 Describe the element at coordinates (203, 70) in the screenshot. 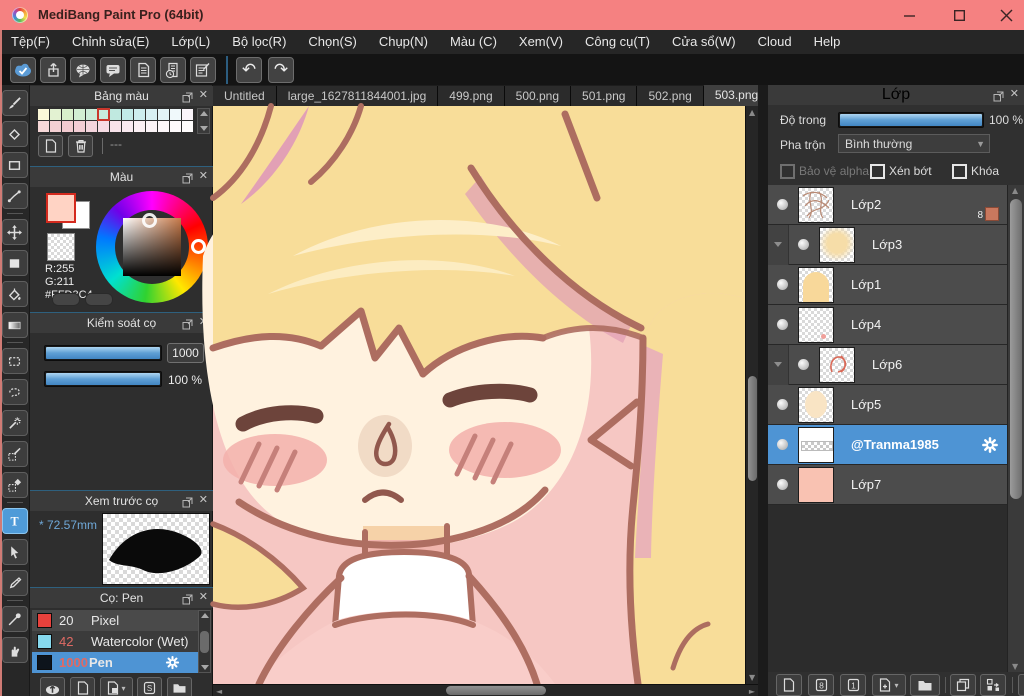

I see `compose-button` at that location.